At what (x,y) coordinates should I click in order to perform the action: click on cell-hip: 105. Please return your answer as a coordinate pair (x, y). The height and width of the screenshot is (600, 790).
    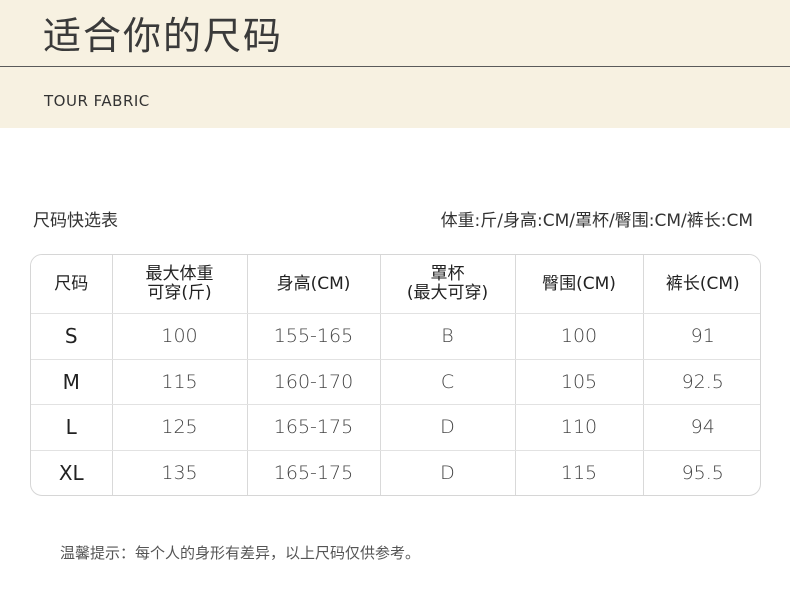
    Looking at the image, I should click on (579, 382).